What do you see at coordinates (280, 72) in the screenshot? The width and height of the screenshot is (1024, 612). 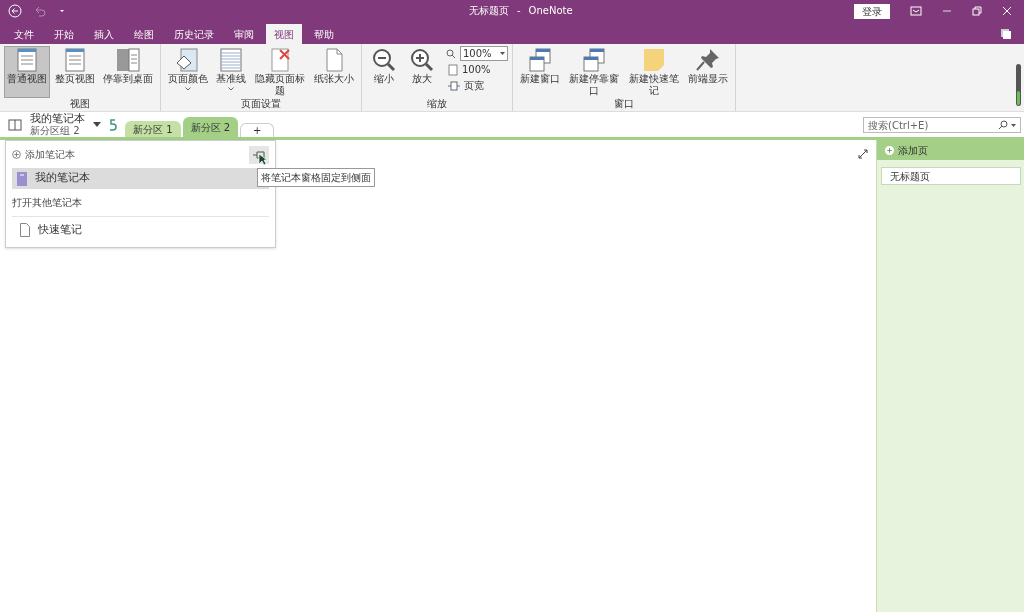 I see `ribbon-button: 隐藏页面标题` at bounding box center [280, 72].